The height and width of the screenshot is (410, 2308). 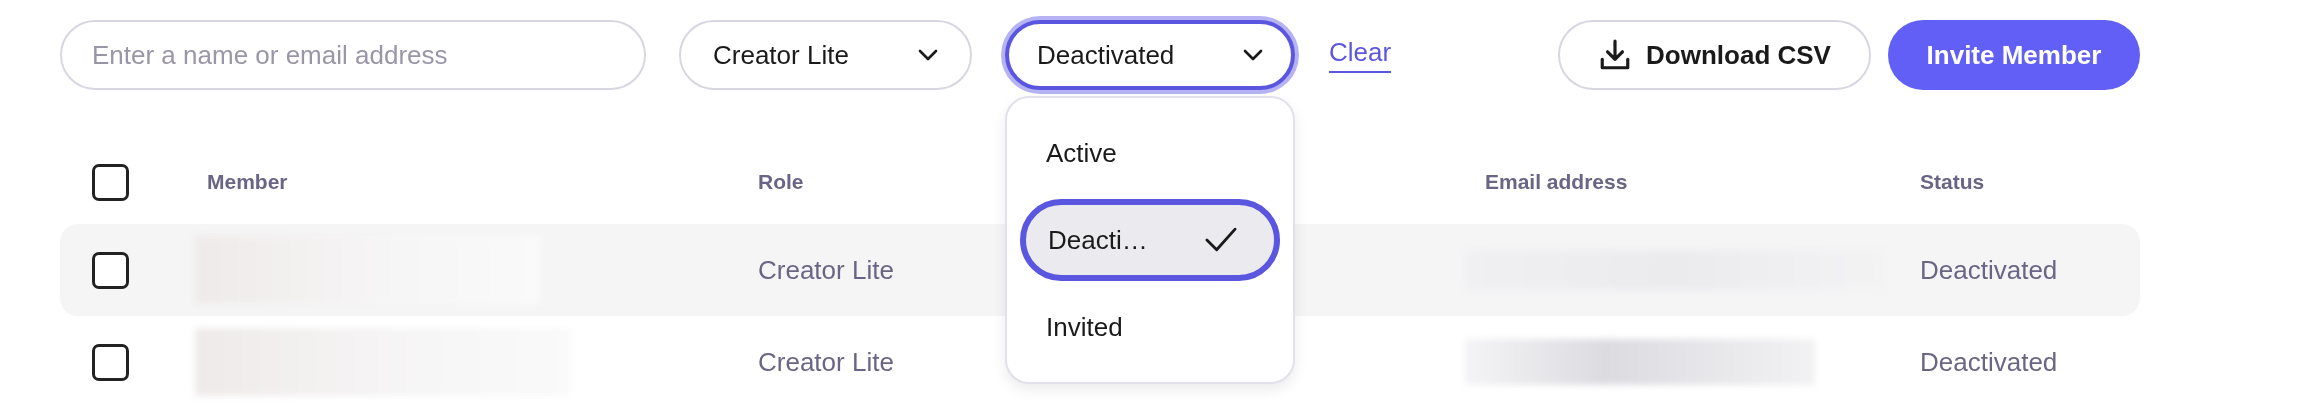 I want to click on menu-option: Invited, so click(x=1150, y=327).